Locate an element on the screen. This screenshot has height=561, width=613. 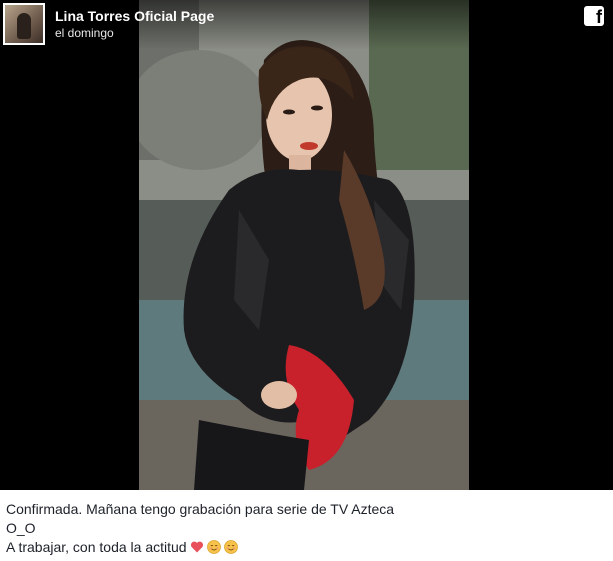
post-timestamp: el domingo is located at coordinates (84, 33).